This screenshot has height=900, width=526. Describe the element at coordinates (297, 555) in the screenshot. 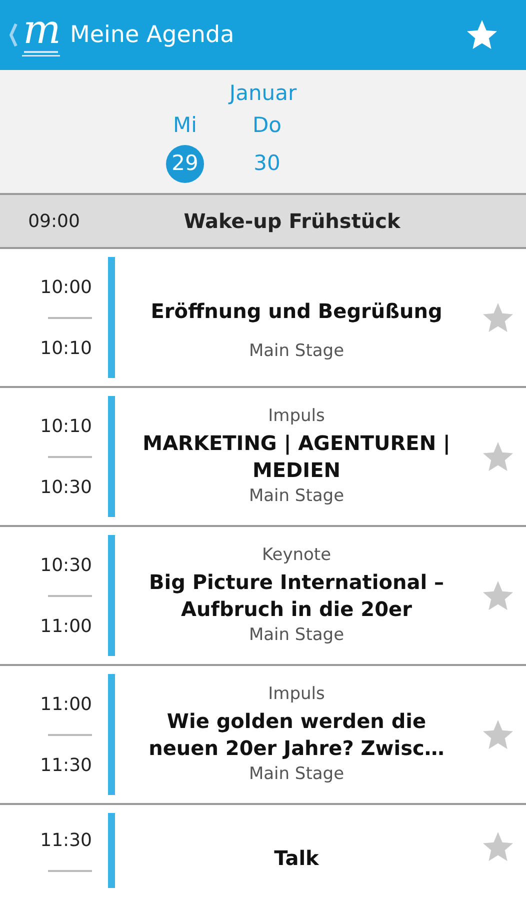

I see `category-label: Keynote` at that location.